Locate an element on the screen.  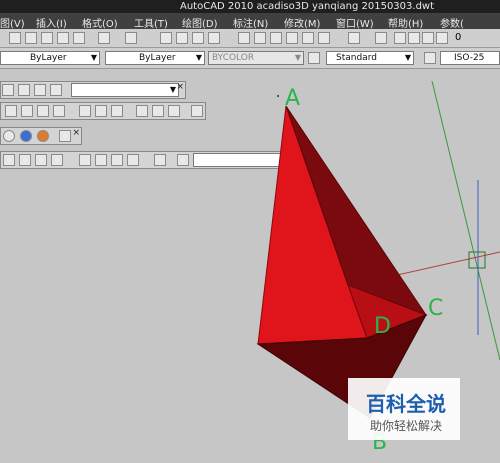
undo-icon is located at coordinates (104, 38).